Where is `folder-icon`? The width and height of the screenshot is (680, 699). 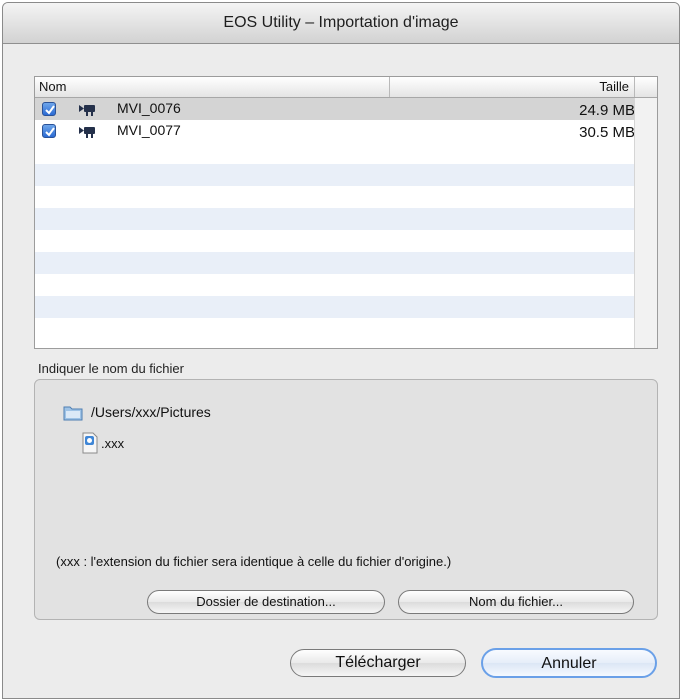
folder-icon is located at coordinates (73, 413).